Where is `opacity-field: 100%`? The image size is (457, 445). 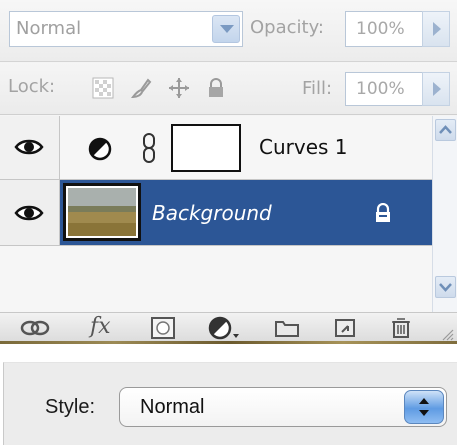 opacity-field: 100% is located at coordinates (384, 29).